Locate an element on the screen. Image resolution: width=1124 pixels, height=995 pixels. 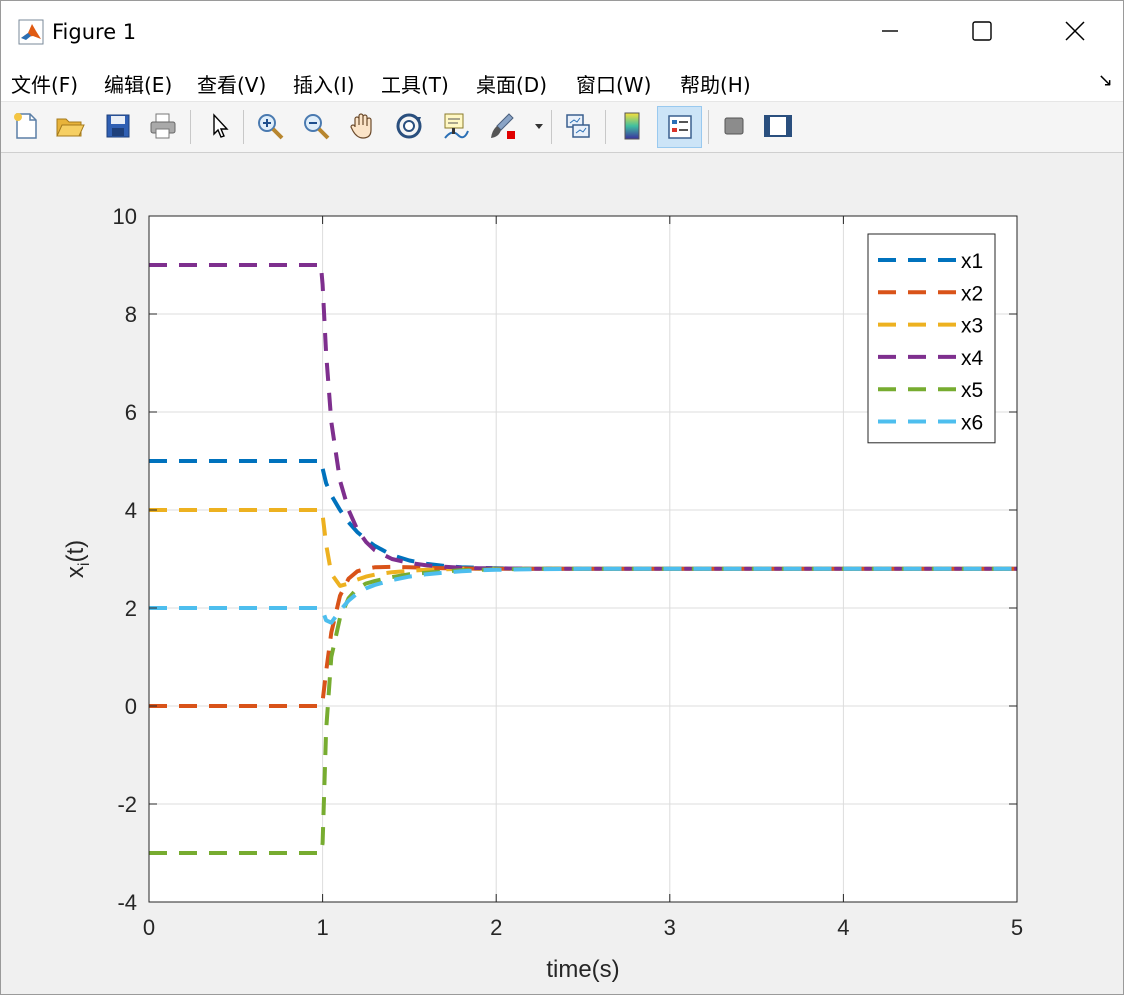
x-tick-label: 2 is located at coordinates (496, 927).